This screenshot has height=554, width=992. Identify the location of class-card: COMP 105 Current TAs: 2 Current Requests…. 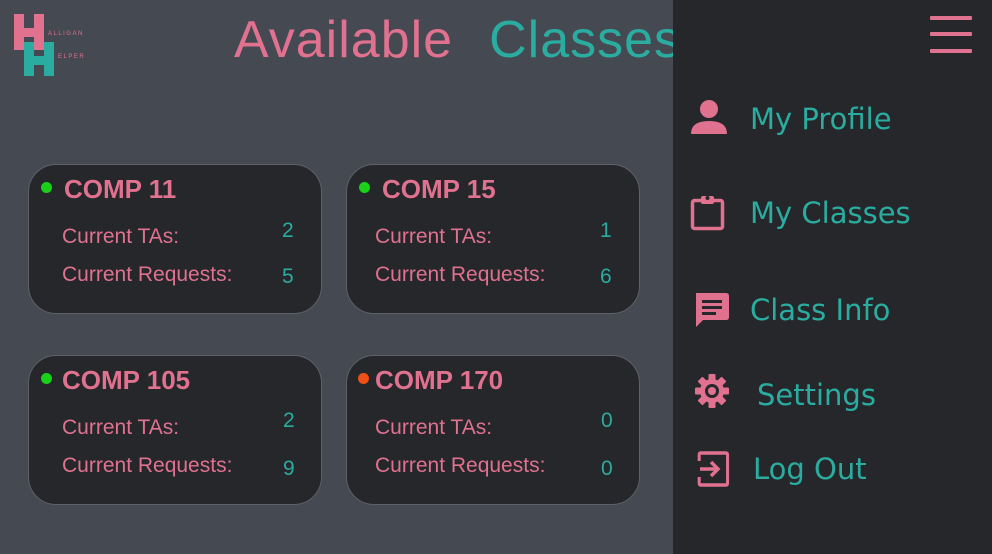
(175, 430).